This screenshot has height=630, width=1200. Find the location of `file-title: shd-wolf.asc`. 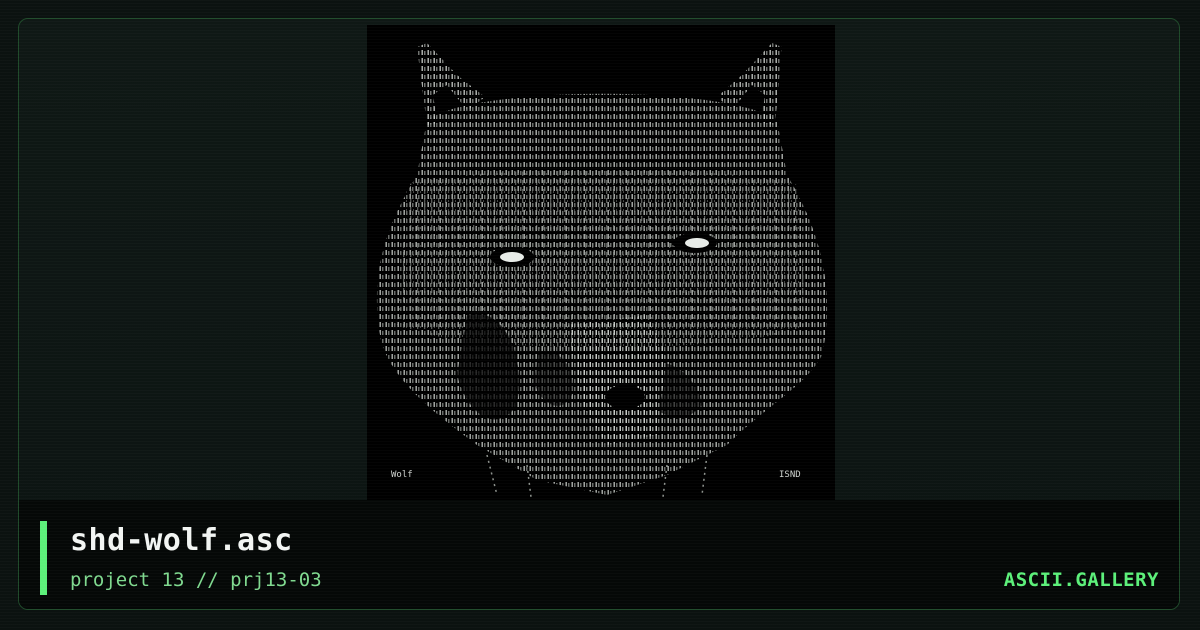

file-title: shd-wolf.asc is located at coordinates (181, 540).